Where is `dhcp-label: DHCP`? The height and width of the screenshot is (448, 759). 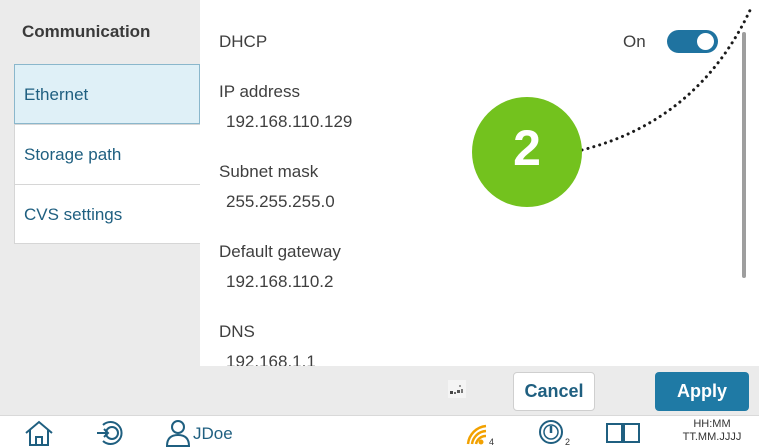 dhcp-label: DHCP is located at coordinates (243, 41).